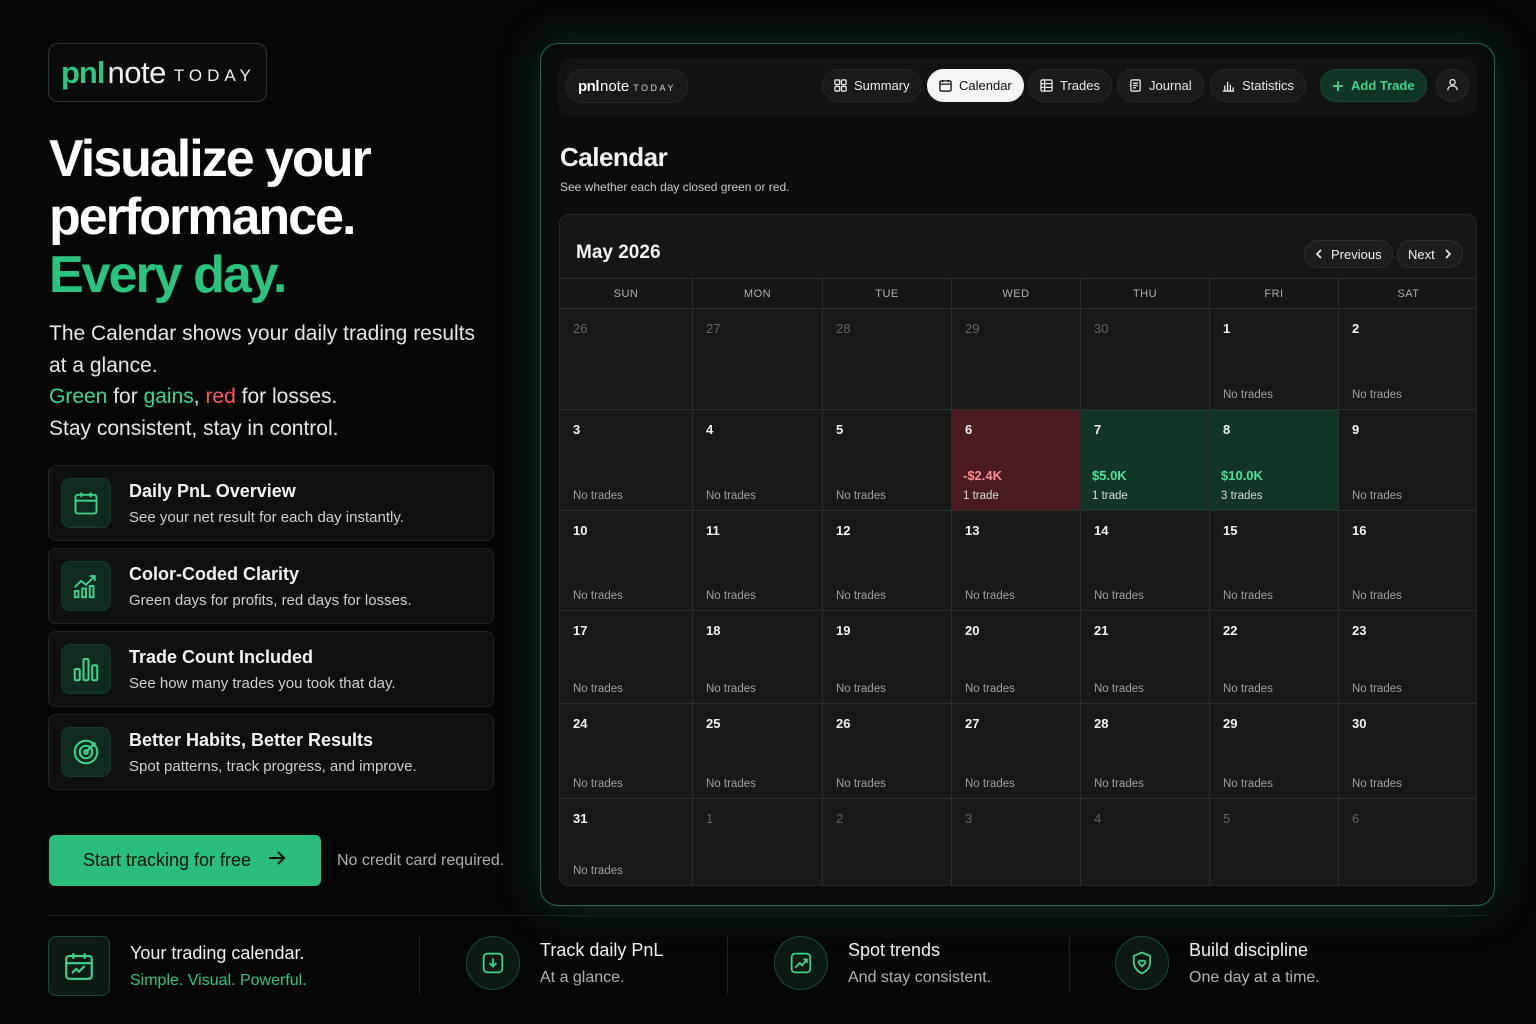 The height and width of the screenshot is (1024, 1536). Describe the element at coordinates (1016, 460) in the screenshot. I see `calendar-day-cell: 6 -$2.4K 1 trade` at that location.